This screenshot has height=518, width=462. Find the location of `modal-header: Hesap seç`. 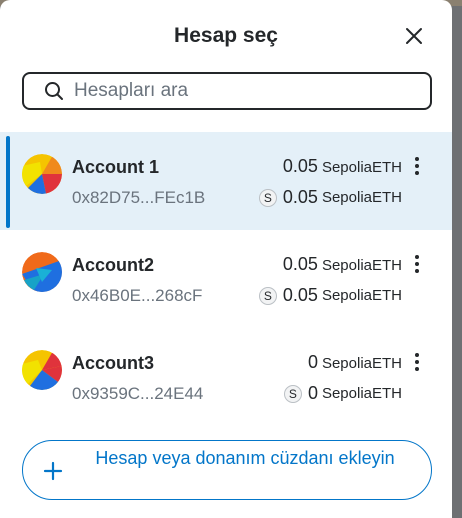

modal-header: Hesap seç is located at coordinates (226, 33).